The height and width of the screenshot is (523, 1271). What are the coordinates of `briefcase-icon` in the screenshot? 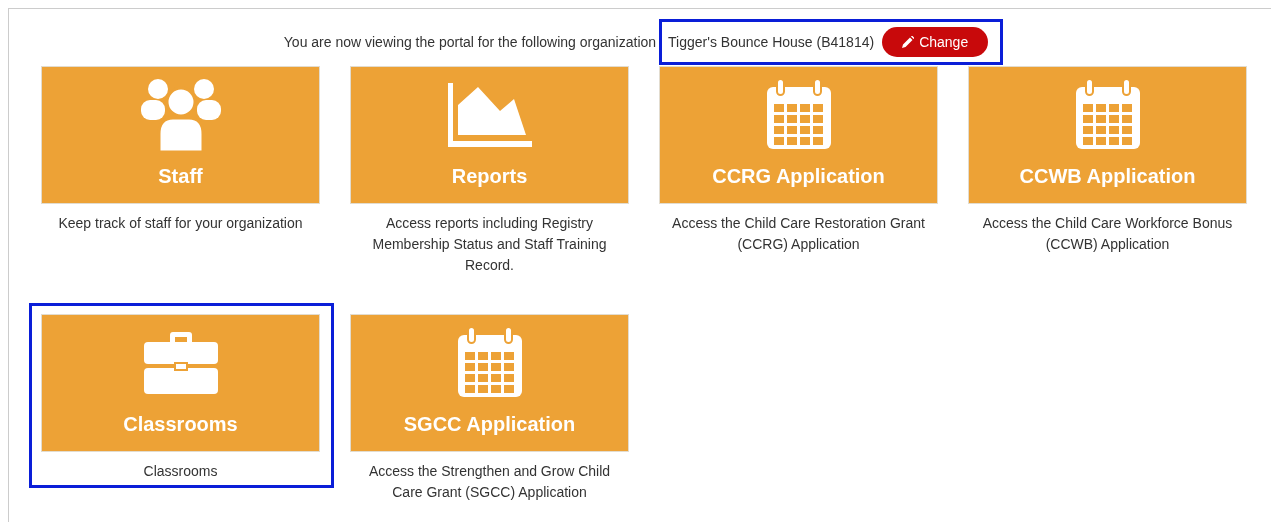 It's located at (180, 363).